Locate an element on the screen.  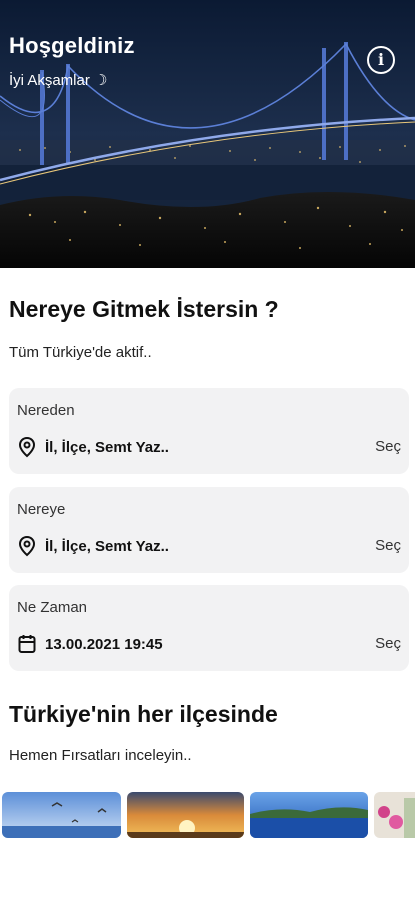
to-select-button: Seç is located at coordinates (388, 545).